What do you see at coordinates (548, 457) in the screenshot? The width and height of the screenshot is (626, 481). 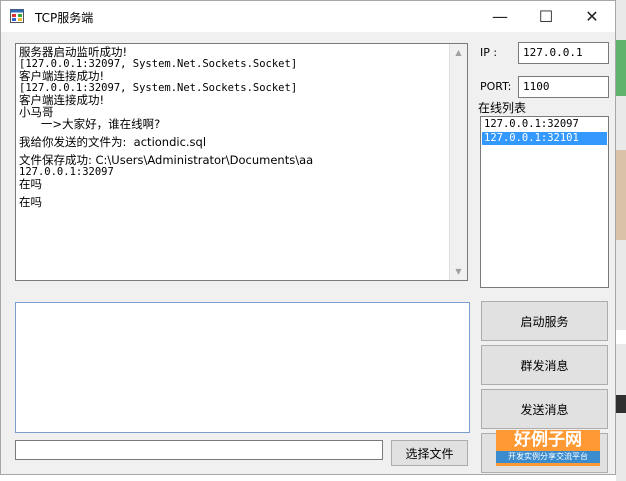 I see `watermark-subtitle: 开发实例分享交流平台` at bounding box center [548, 457].